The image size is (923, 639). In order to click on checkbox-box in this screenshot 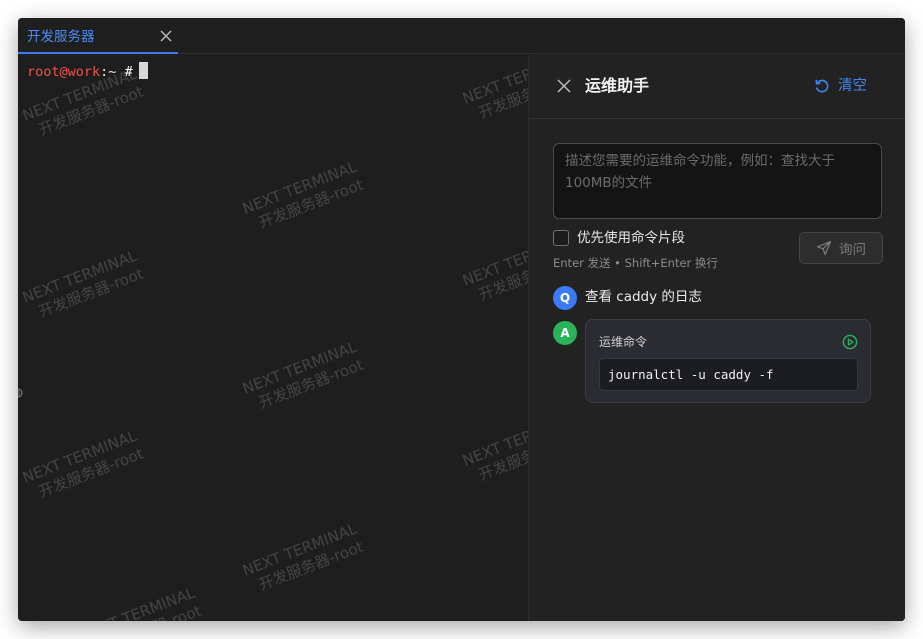, I will do `click(561, 238)`.